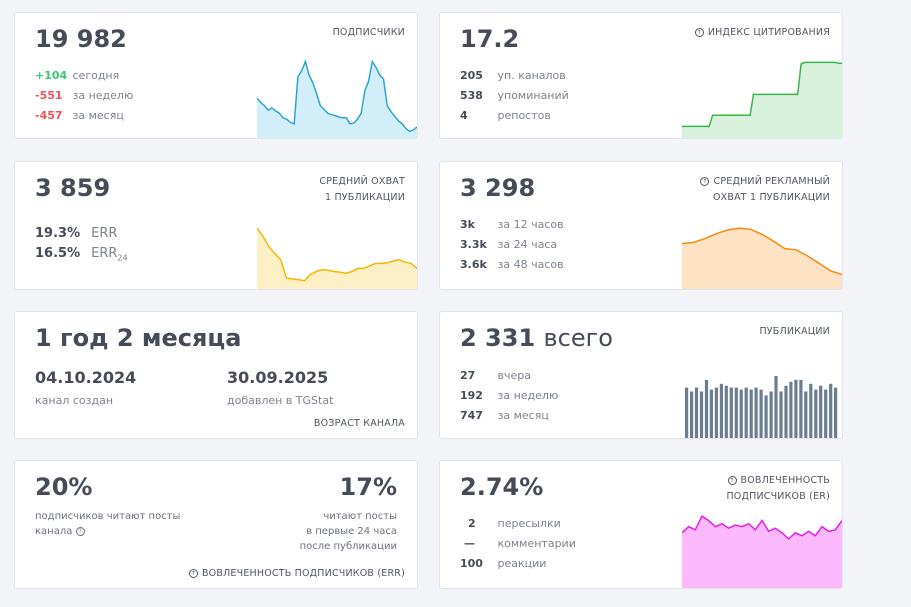 The image size is (911, 607). Describe the element at coordinates (49, 95) in the screenshot. I see `stat-value: -551` at that location.